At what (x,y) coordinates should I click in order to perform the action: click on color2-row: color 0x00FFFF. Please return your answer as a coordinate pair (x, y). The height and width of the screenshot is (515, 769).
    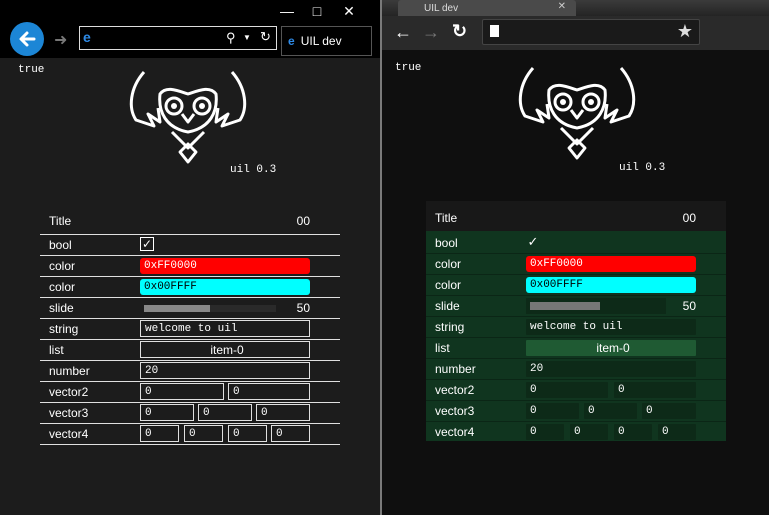
    Looking at the image, I should click on (190, 287).